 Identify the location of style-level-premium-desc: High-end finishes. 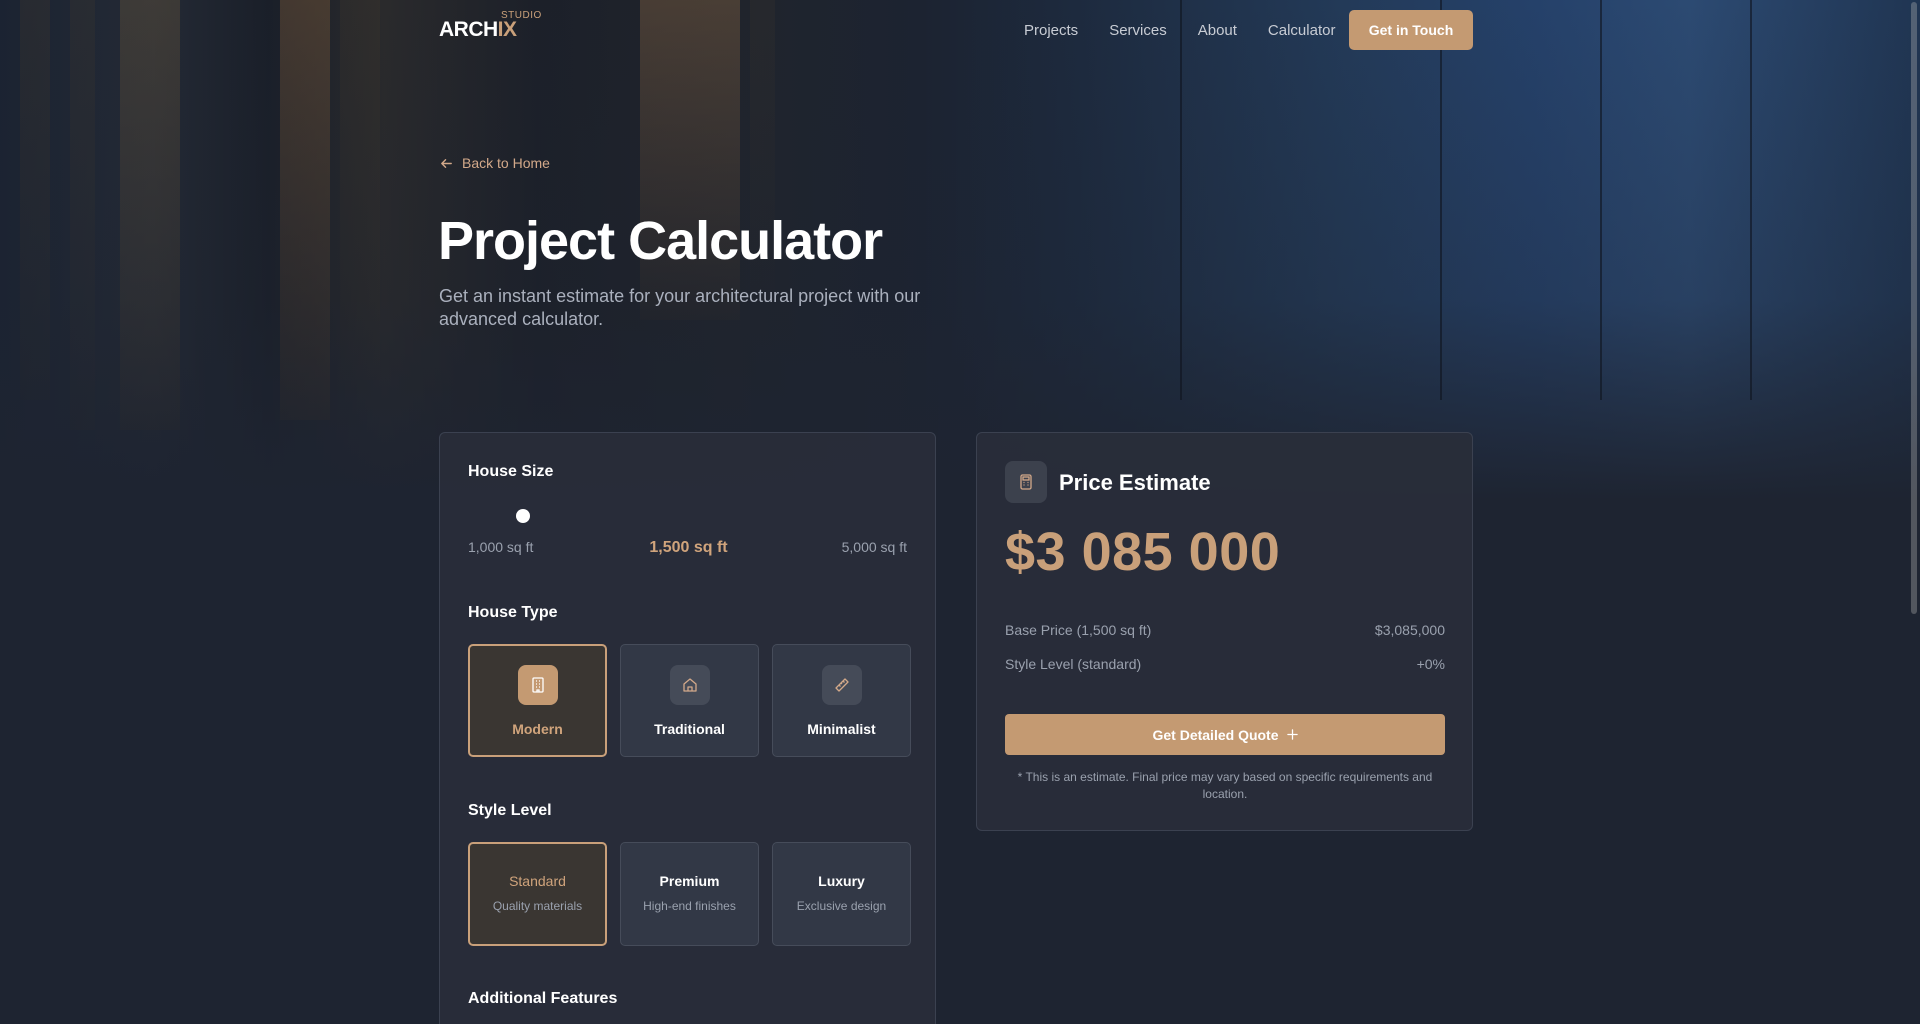
(689, 906).